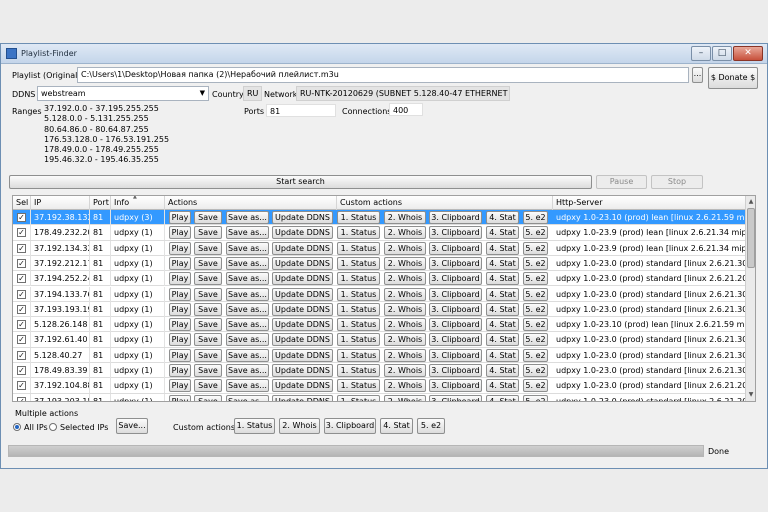 This screenshot has height=512, width=768. I want to click on header-port: Port, so click(100, 203).